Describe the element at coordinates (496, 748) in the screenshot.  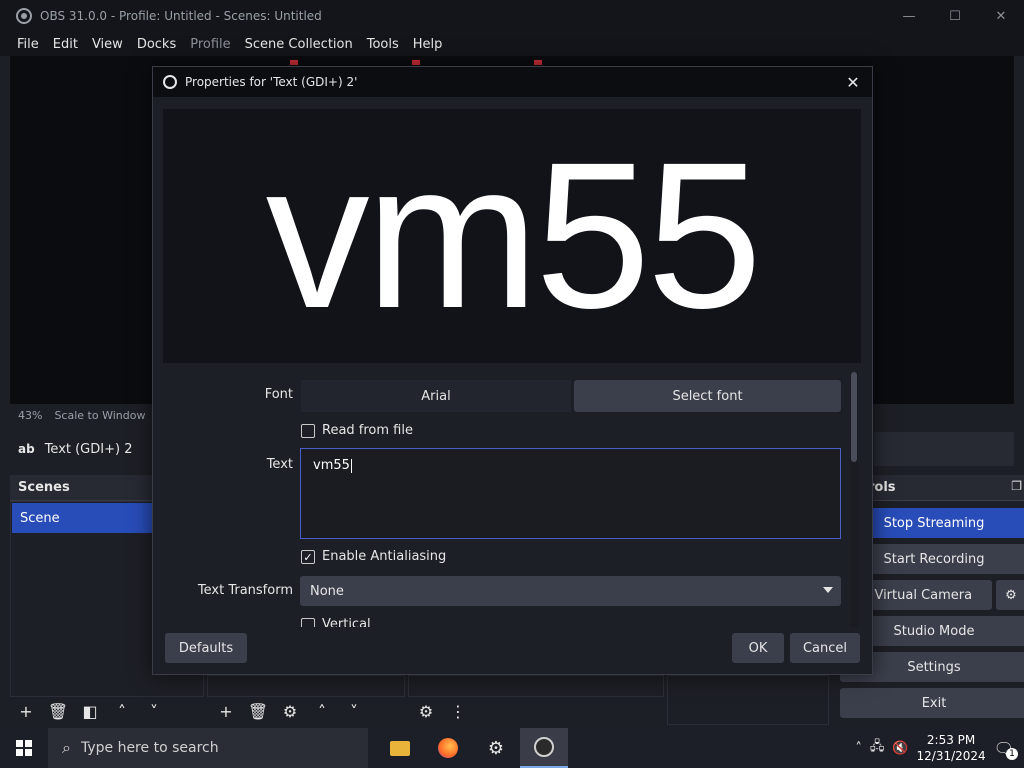
I see `settings-icon: ⚙` at that location.